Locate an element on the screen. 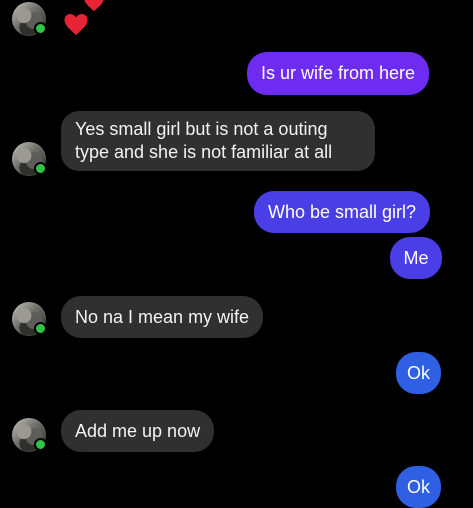 The image size is (473, 508). message-bubble-received: Add me up now is located at coordinates (138, 431).